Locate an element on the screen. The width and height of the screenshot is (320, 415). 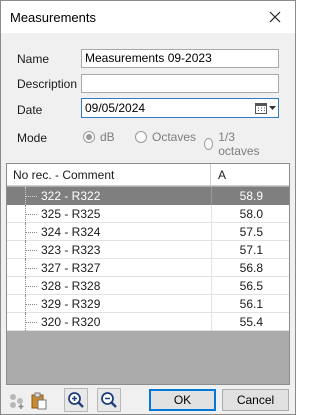
mode-radio-db: dB is located at coordinates (99, 137).